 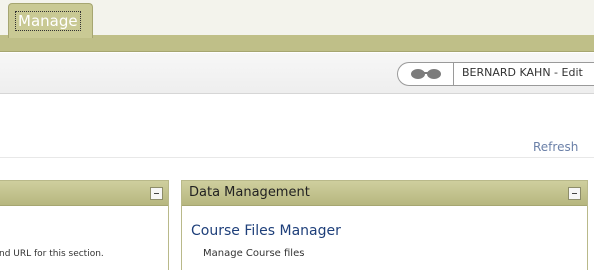 What do you see at coordinates (84, 193) in the screenshot?
I see `left-panel-header` at bounding box center [84, 193].